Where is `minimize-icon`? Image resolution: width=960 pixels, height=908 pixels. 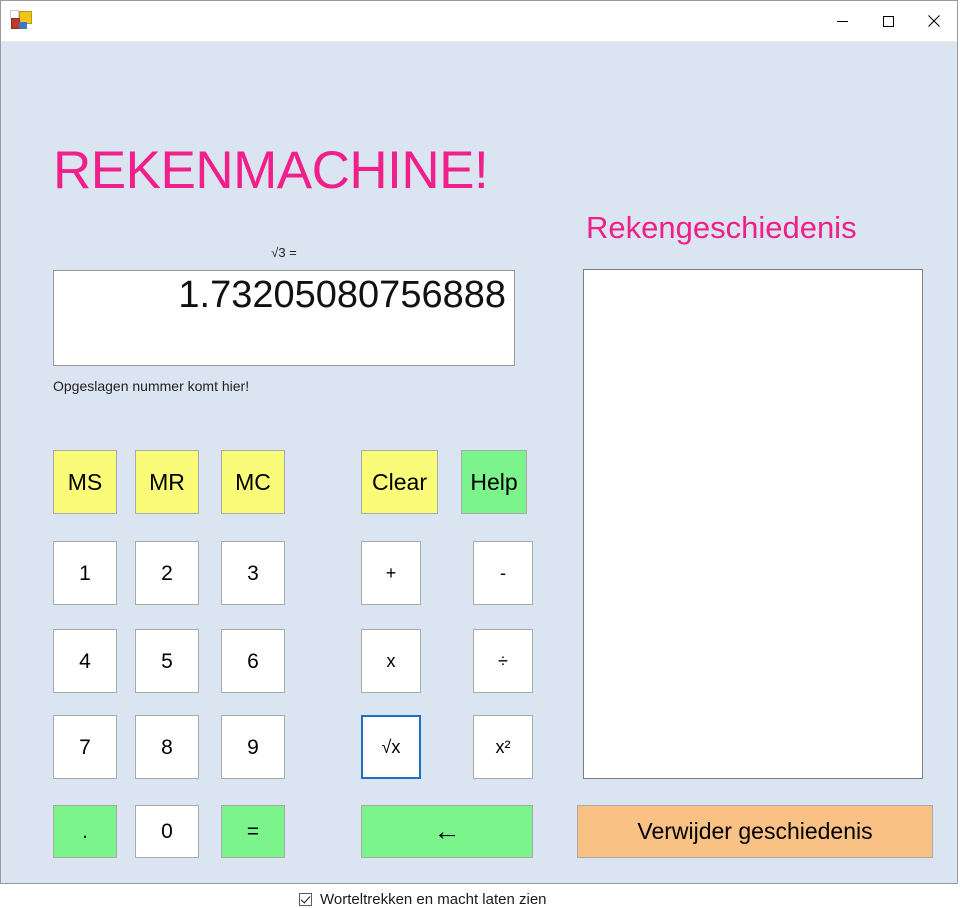
minimize-icon is located at coordinates (842, 21).